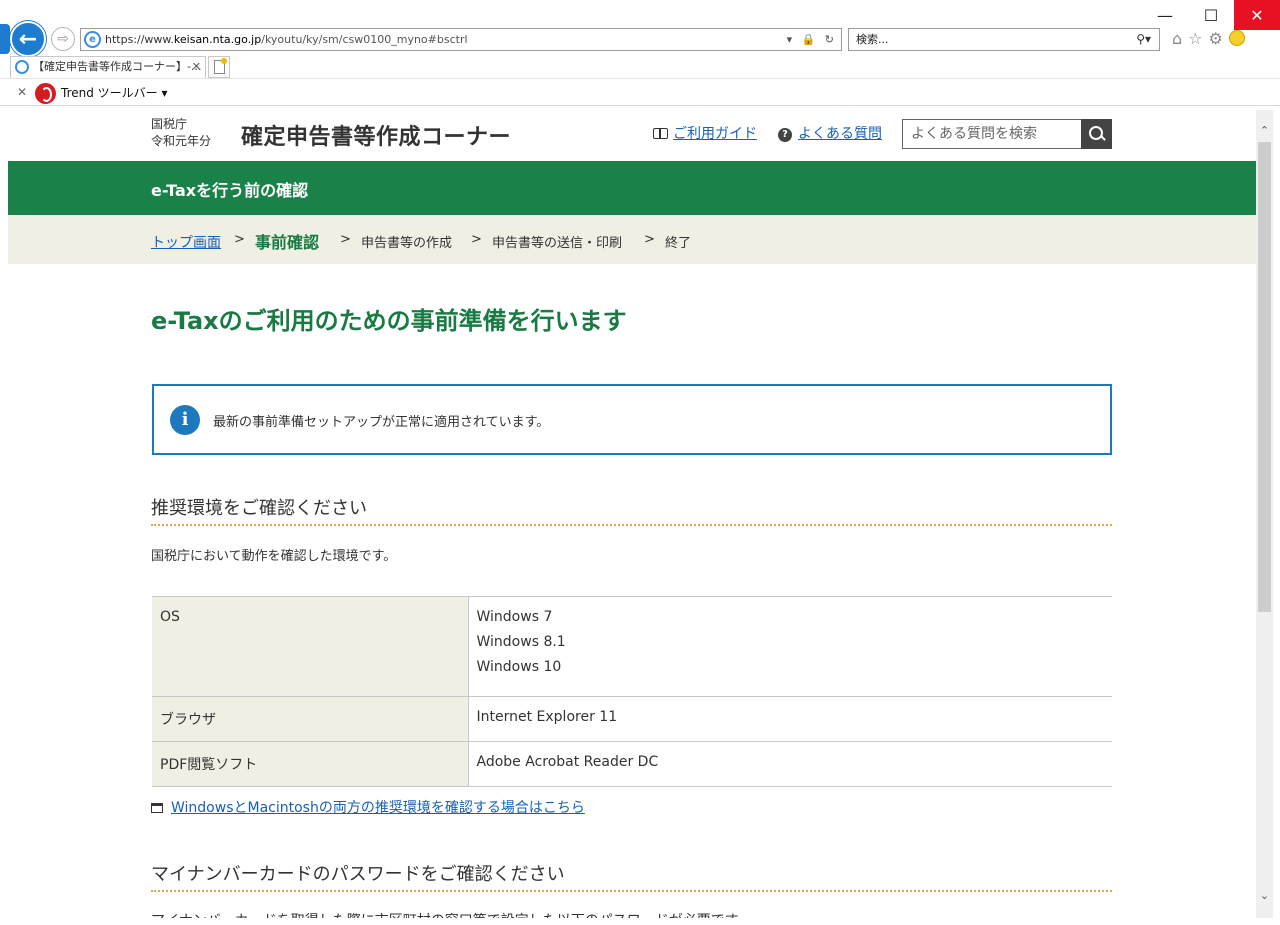  Describe the element at coordinates (274, 556) in the screenshot. I see `environment-description: 国税庁において動作を確認した環境です。` at that location.